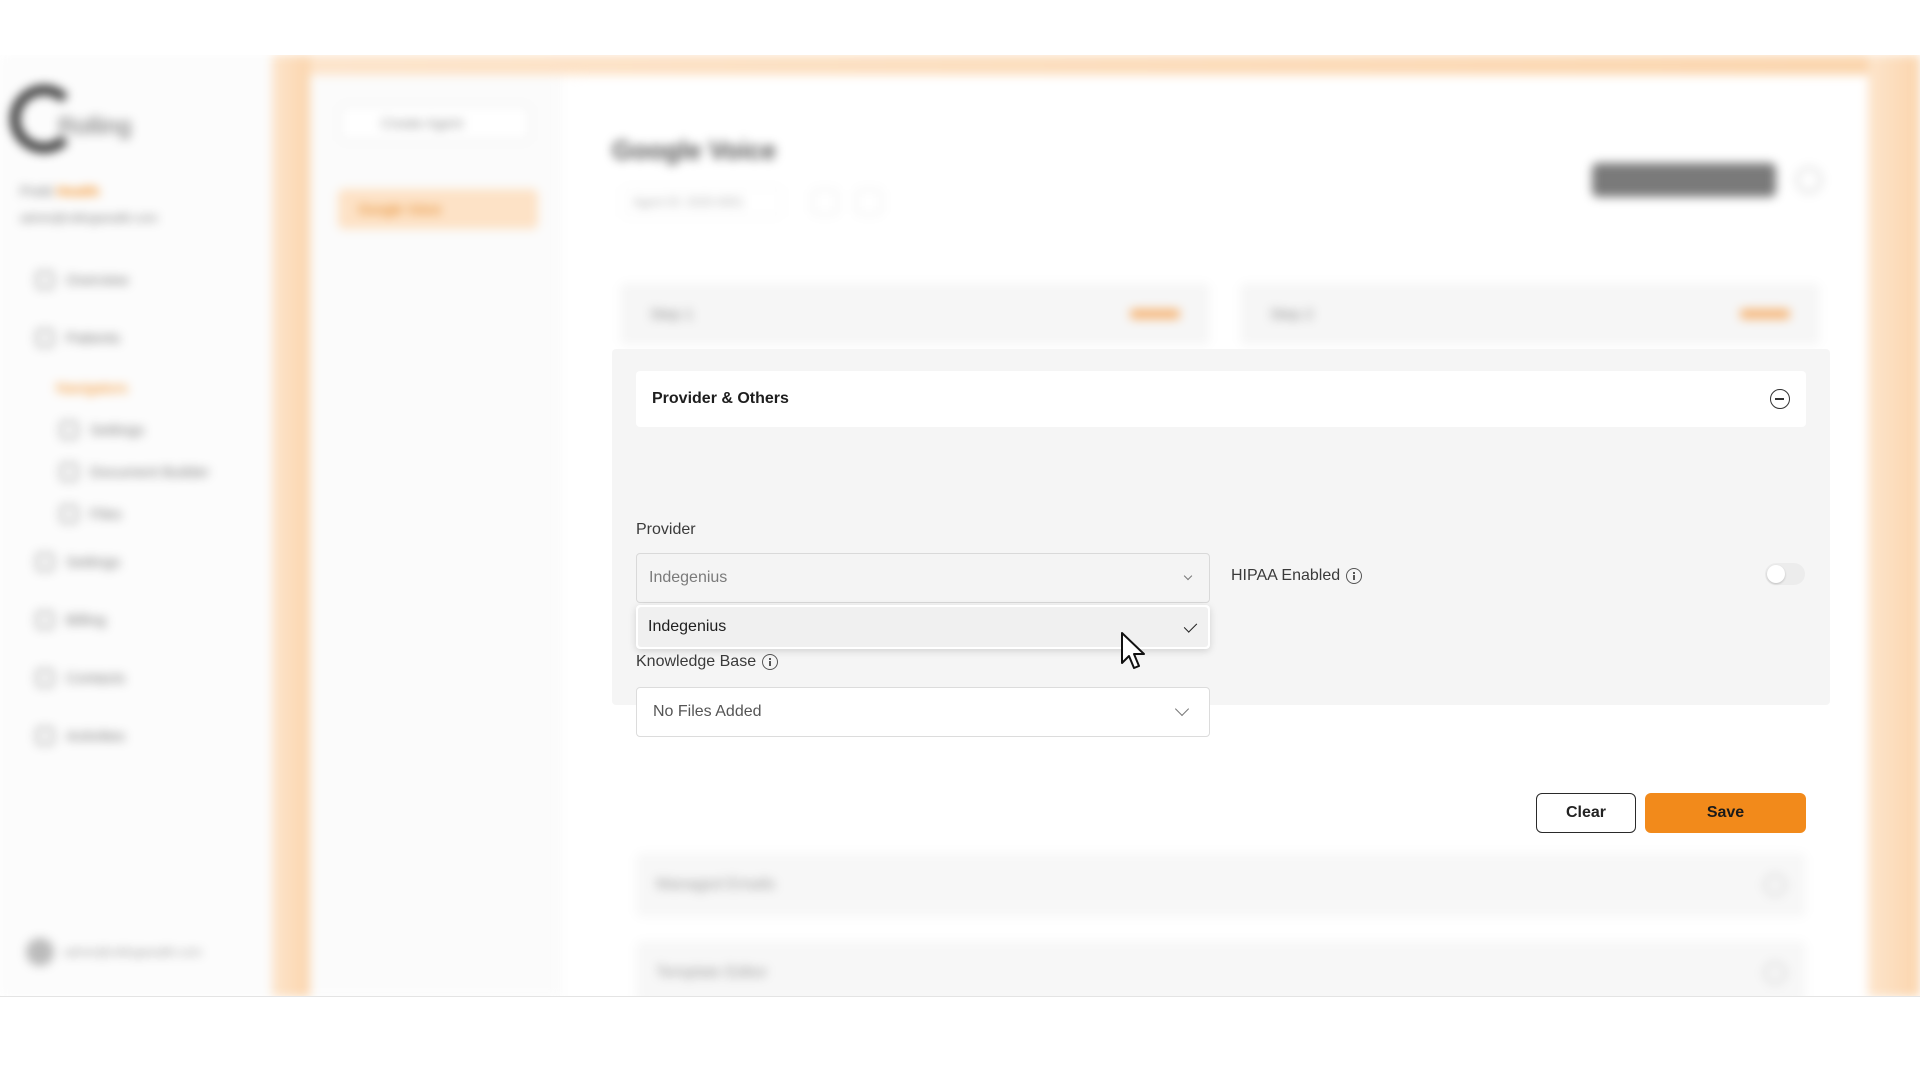 Image resolution: width=1920 pixels, height=1080 pixels. Describe the element at coordinates (69, 472) in the screenshot. I see `document-icon` at that location.